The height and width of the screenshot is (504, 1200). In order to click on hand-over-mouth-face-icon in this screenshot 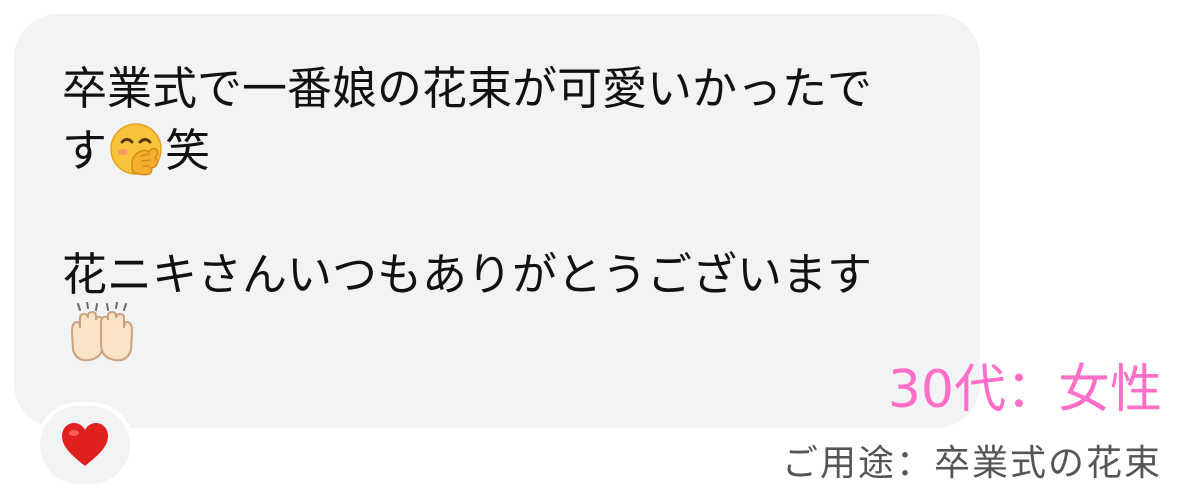, I will do `click(136, 149)`.